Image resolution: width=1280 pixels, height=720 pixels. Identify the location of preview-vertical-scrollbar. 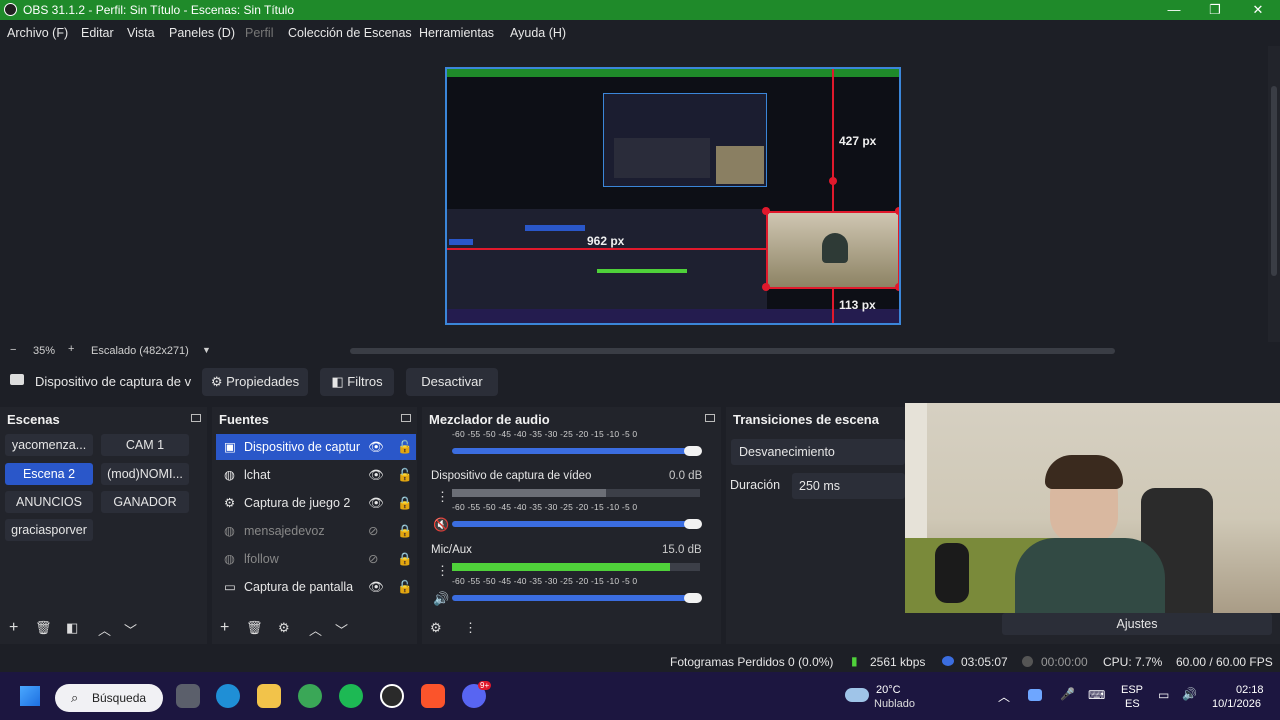
(1274, 194).